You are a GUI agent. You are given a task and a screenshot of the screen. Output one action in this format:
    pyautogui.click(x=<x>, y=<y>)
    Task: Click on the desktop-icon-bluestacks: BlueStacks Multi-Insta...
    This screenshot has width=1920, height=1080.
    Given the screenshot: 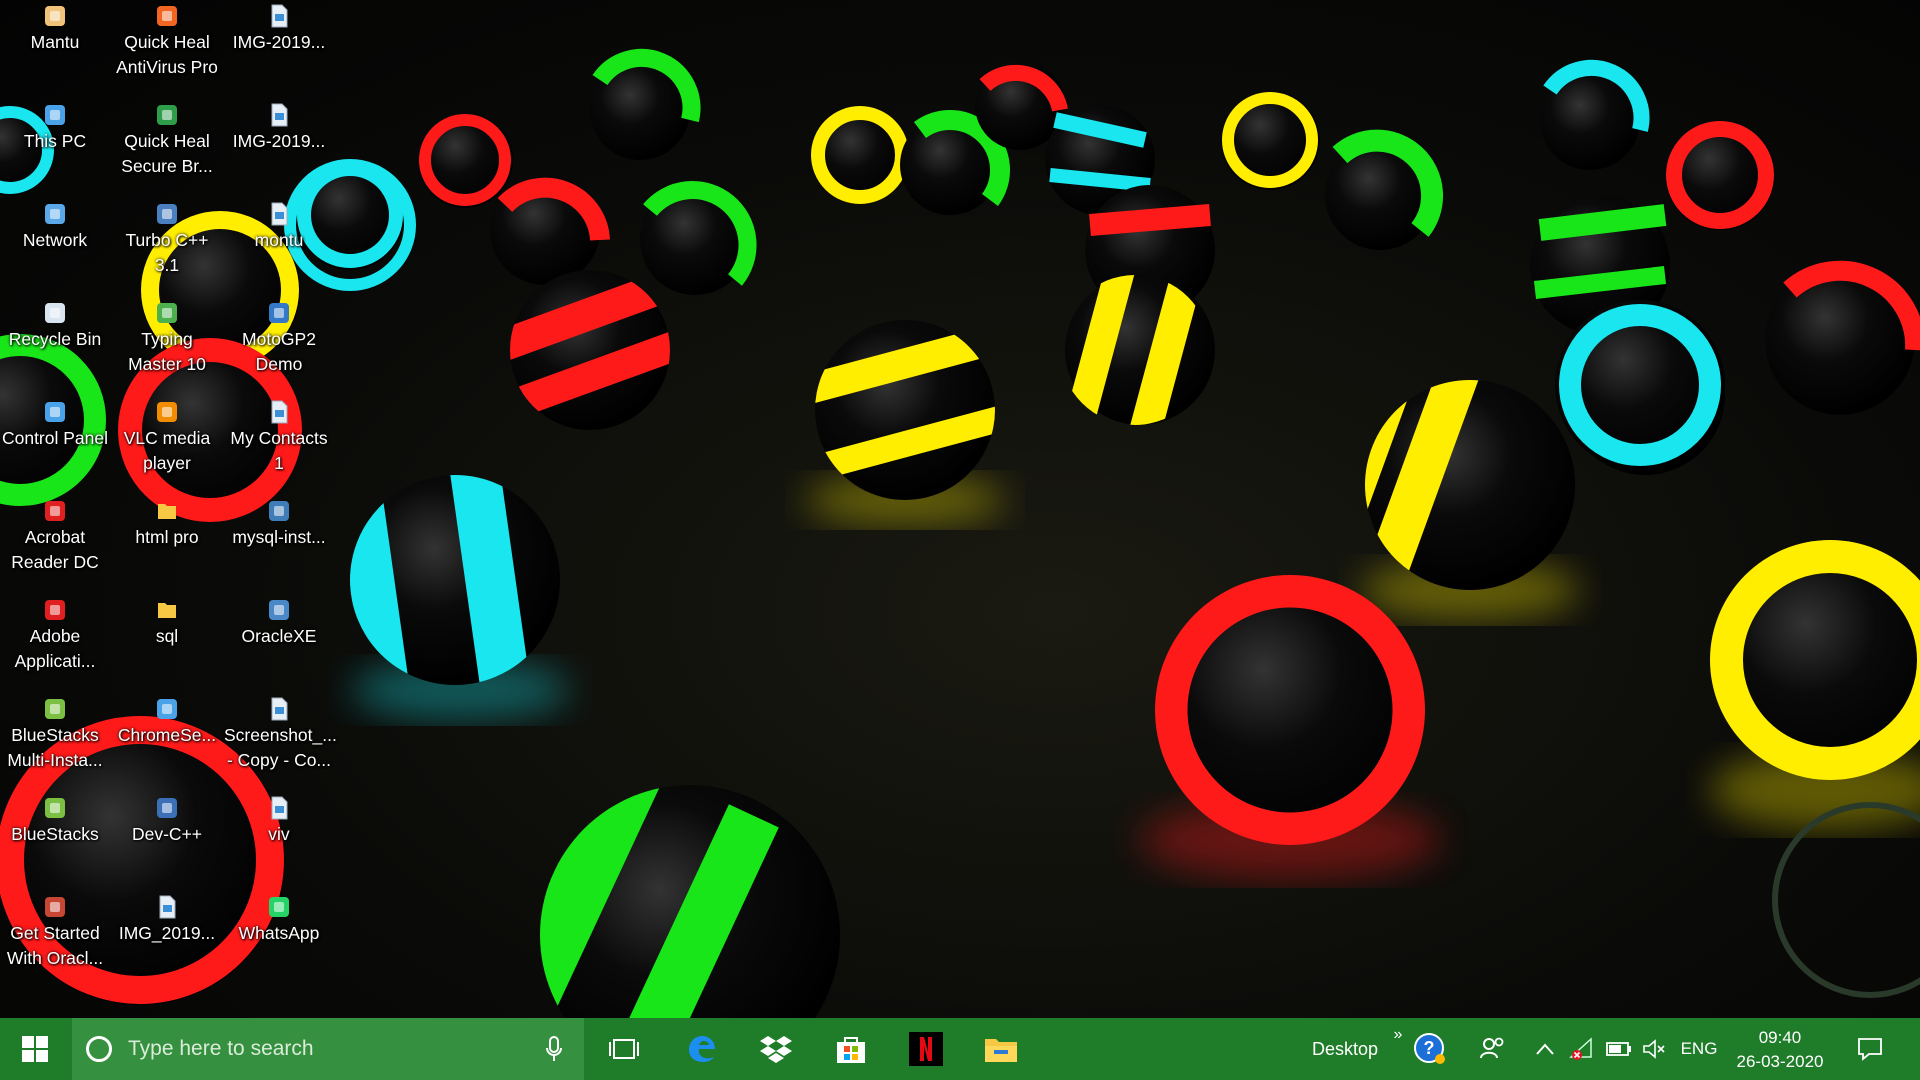 What is the action you would take?
    pyautogui.click(x=55, y=741)
    